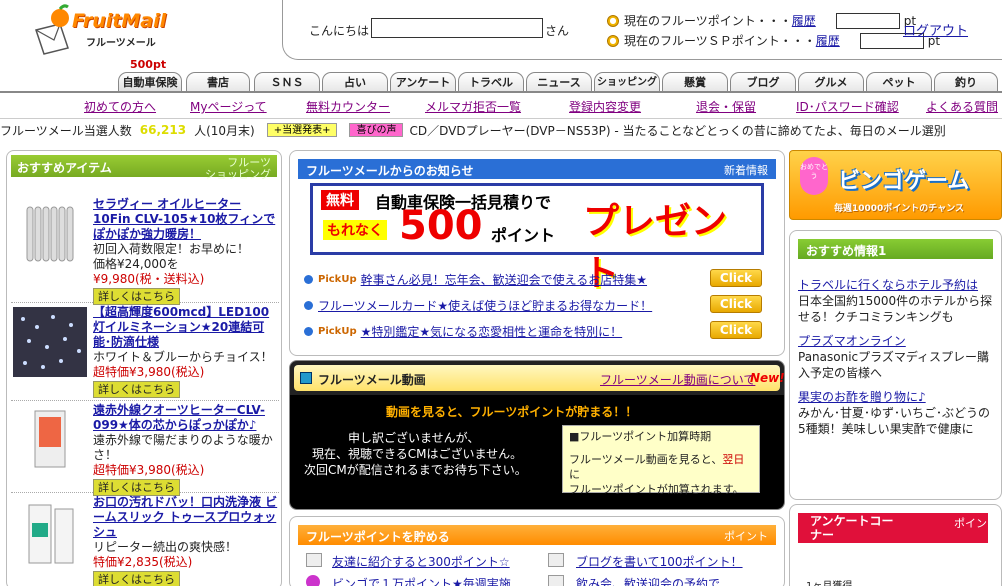 The width and height of the screenshot is (1002, 586). I want to click on vinegar-desc: みかん･甘夏･ゆず･いちご･ぶどうの5種類！美味しい果実酢で健康に, so click(894, 421).